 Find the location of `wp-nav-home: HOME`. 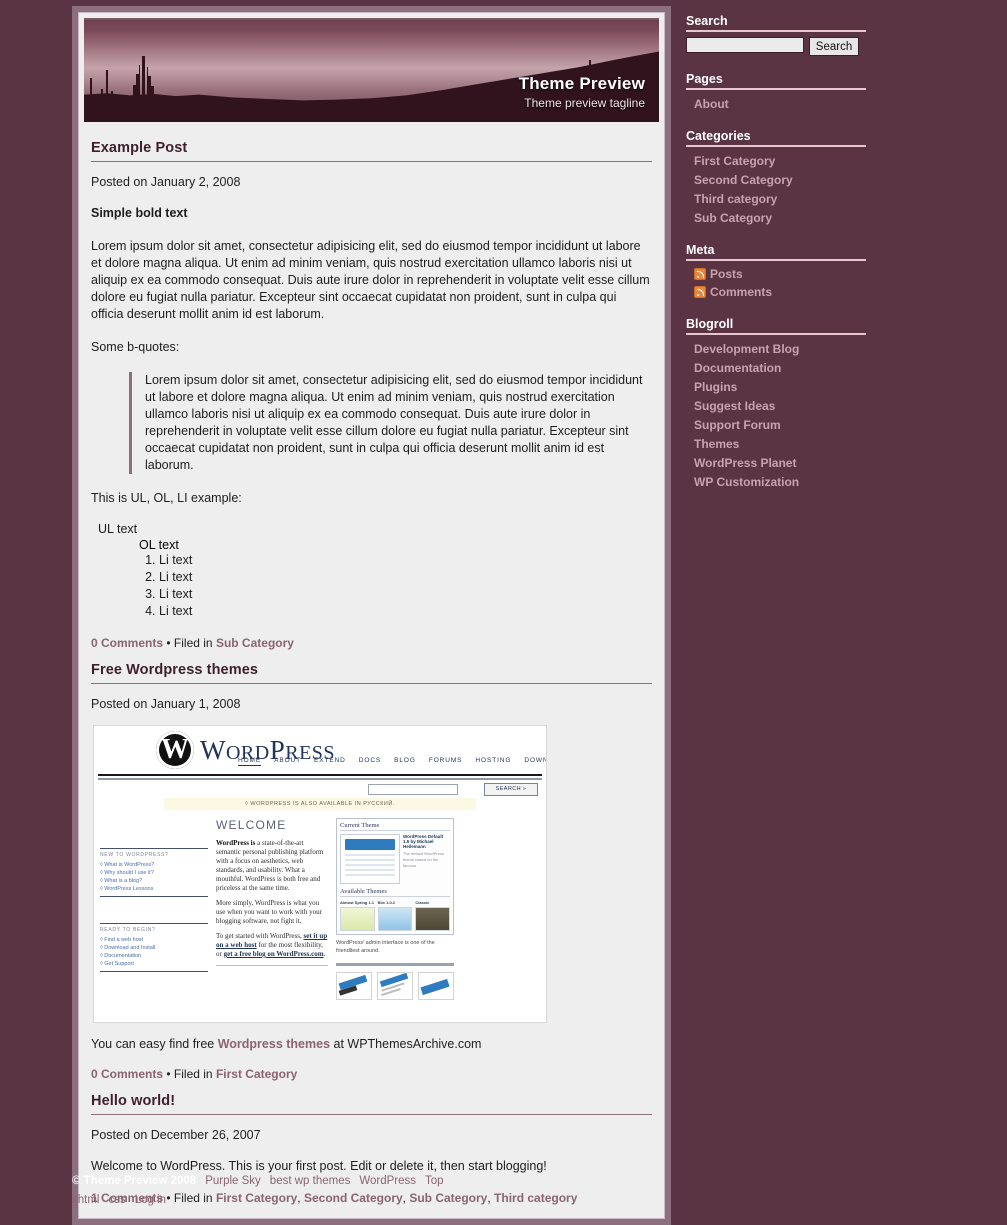

wp-nav-home: HOME is located at coordinates (250, 761).